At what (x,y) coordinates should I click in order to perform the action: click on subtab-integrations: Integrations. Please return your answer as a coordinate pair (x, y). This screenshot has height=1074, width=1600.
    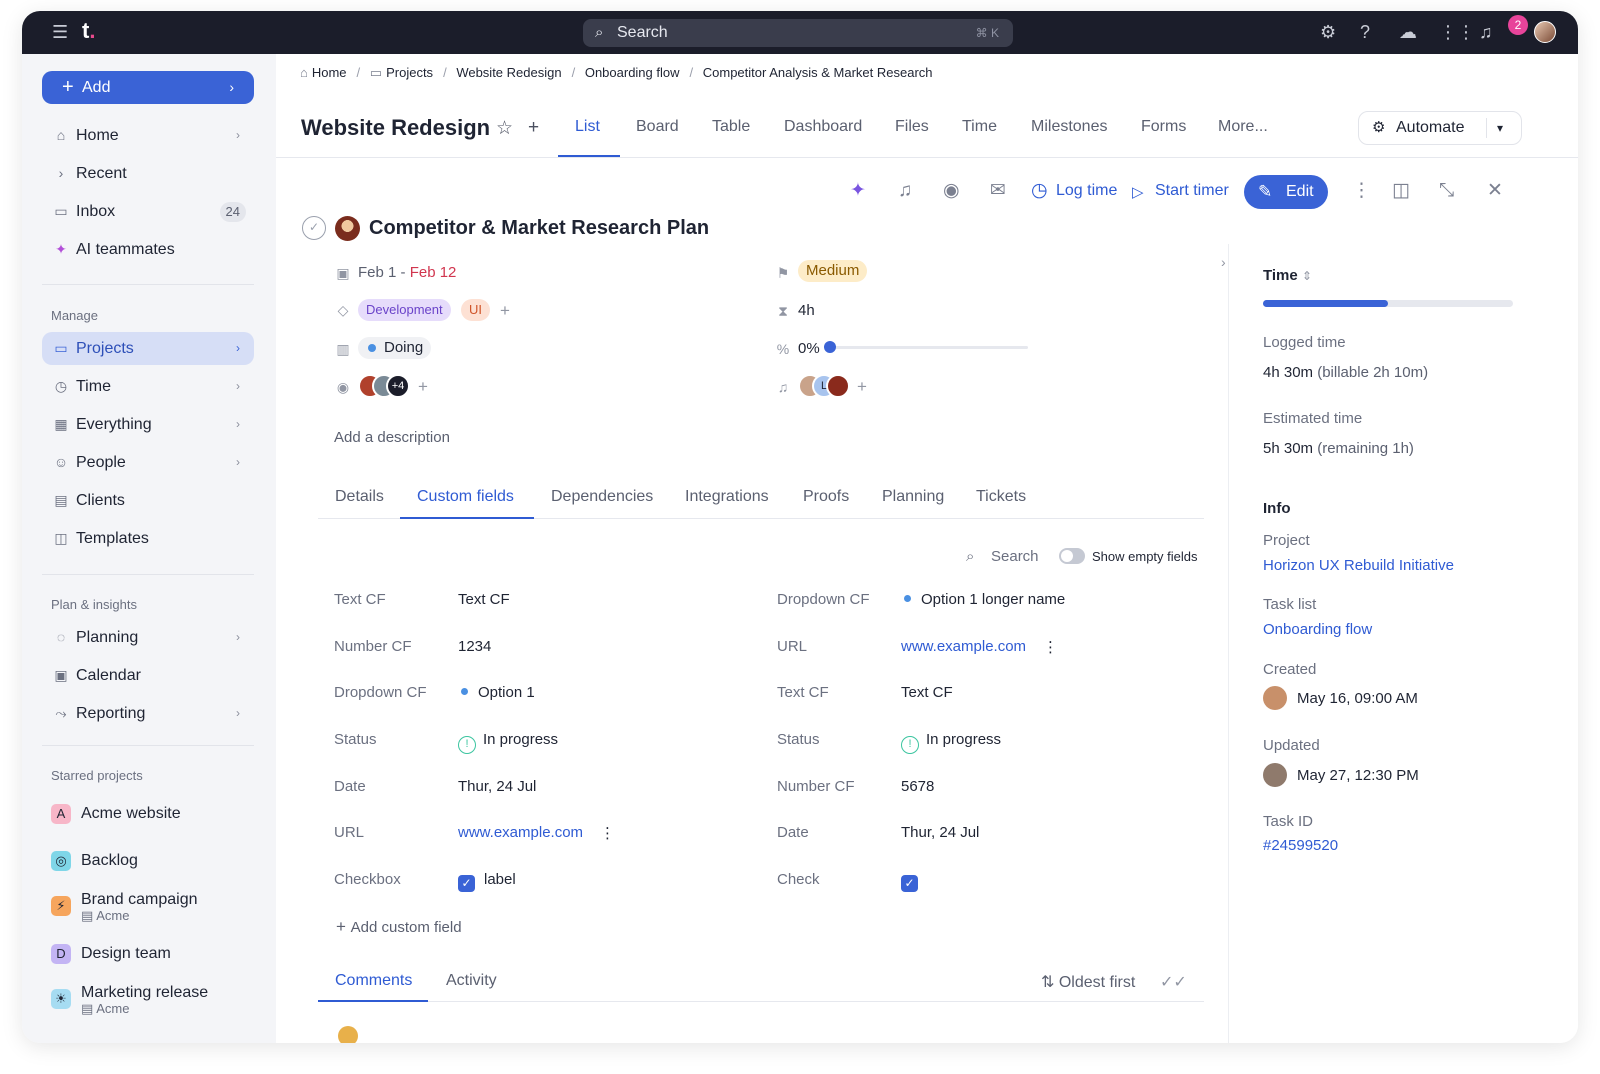
    Looking at the image, I should click on (727, 497).